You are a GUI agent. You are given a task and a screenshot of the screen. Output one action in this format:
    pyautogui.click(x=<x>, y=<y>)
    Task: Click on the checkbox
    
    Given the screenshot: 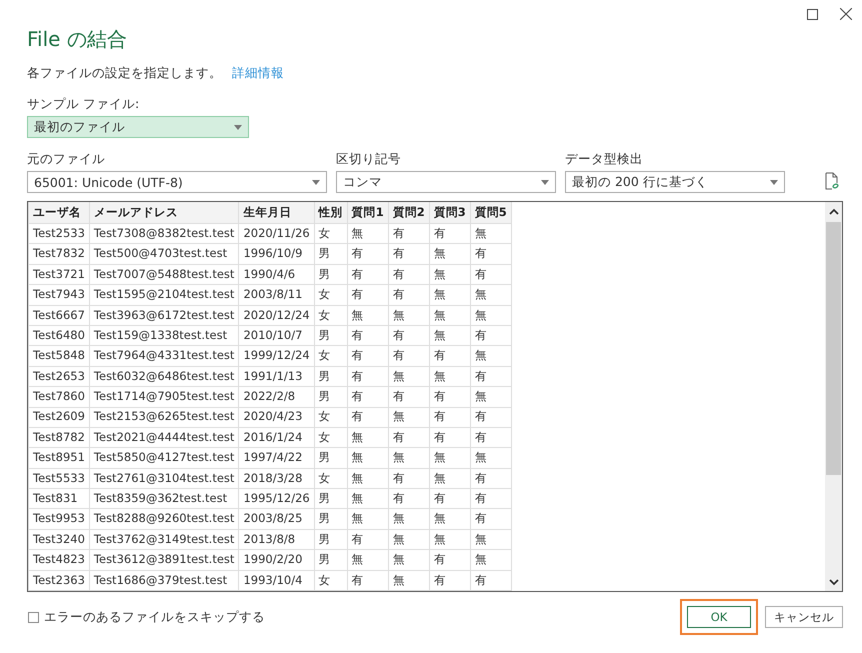 What is the action you would take?
    pyautogui.click(x=33, y=617)
    